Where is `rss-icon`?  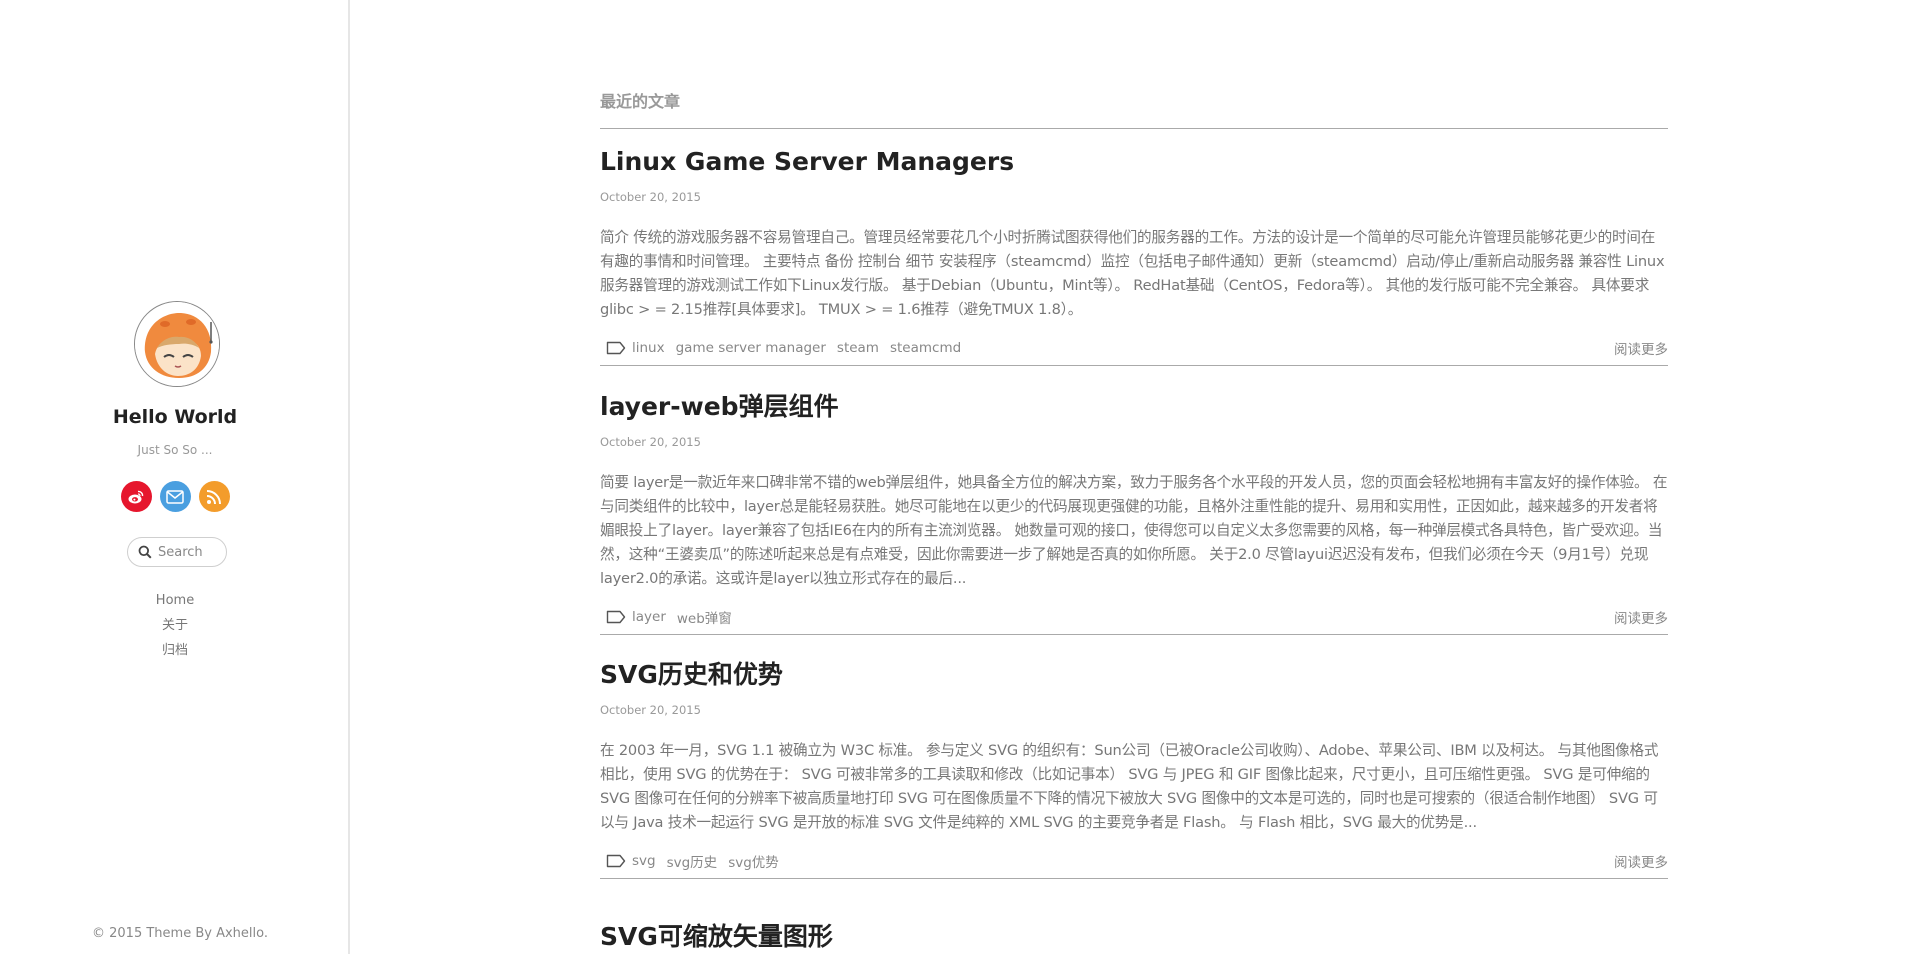
rss-icon is located at coordinates (214, 496).